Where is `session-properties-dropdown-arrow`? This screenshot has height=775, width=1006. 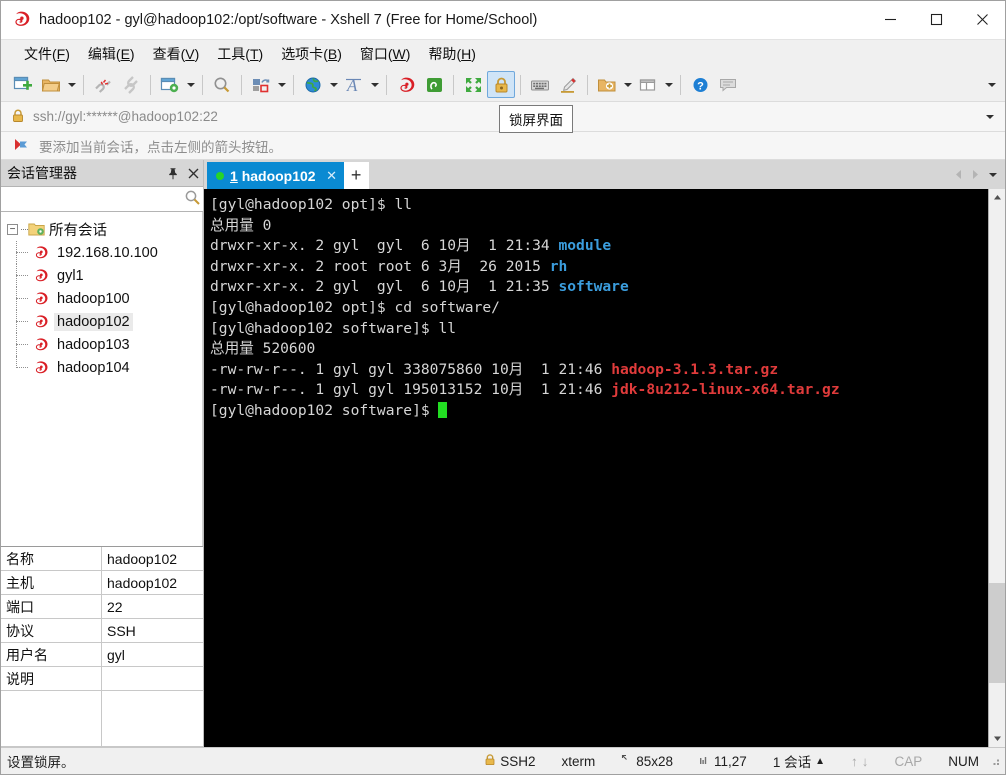
session-properties-dropdown-arrow is located at coordinates (190, 84).